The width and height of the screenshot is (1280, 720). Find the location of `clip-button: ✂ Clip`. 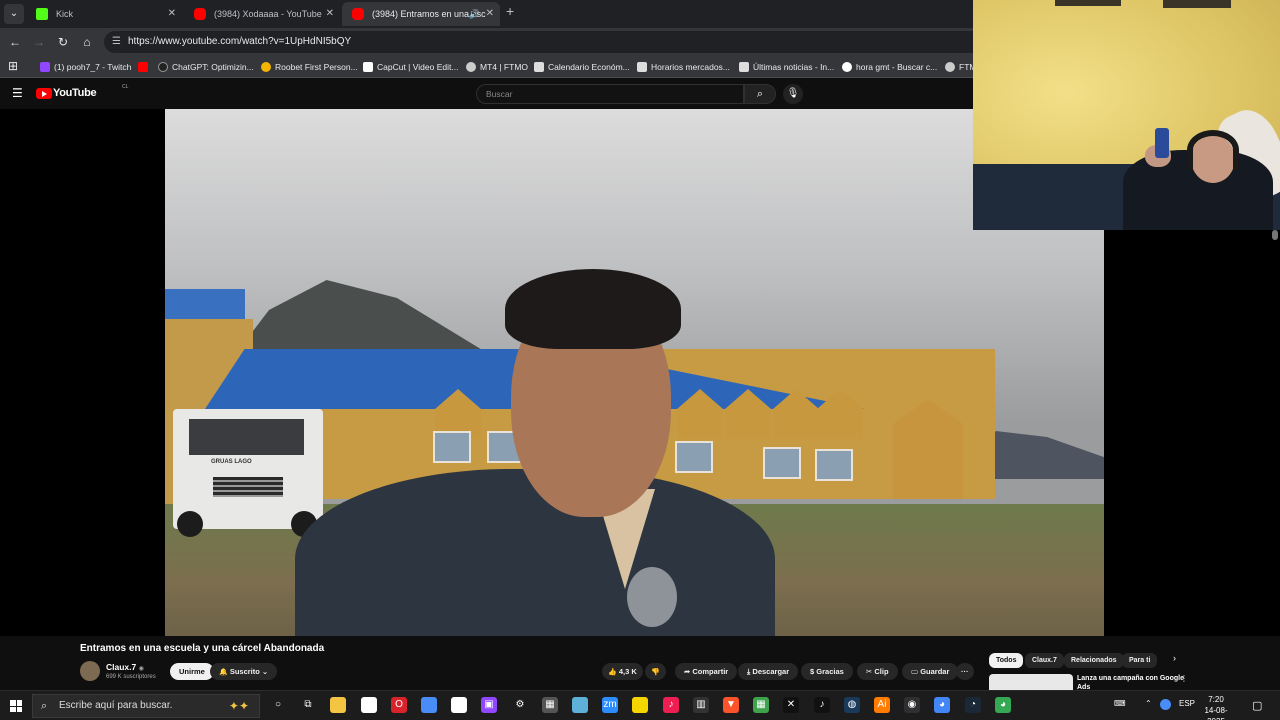

clip-button: ✂ Clip is located at coordinates (877, 671).